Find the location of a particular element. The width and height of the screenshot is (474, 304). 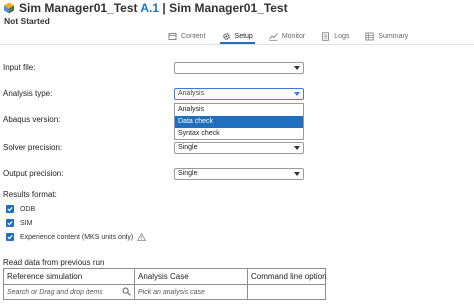

analysis-type-value: Analysis is located at coordinates (191, 93).